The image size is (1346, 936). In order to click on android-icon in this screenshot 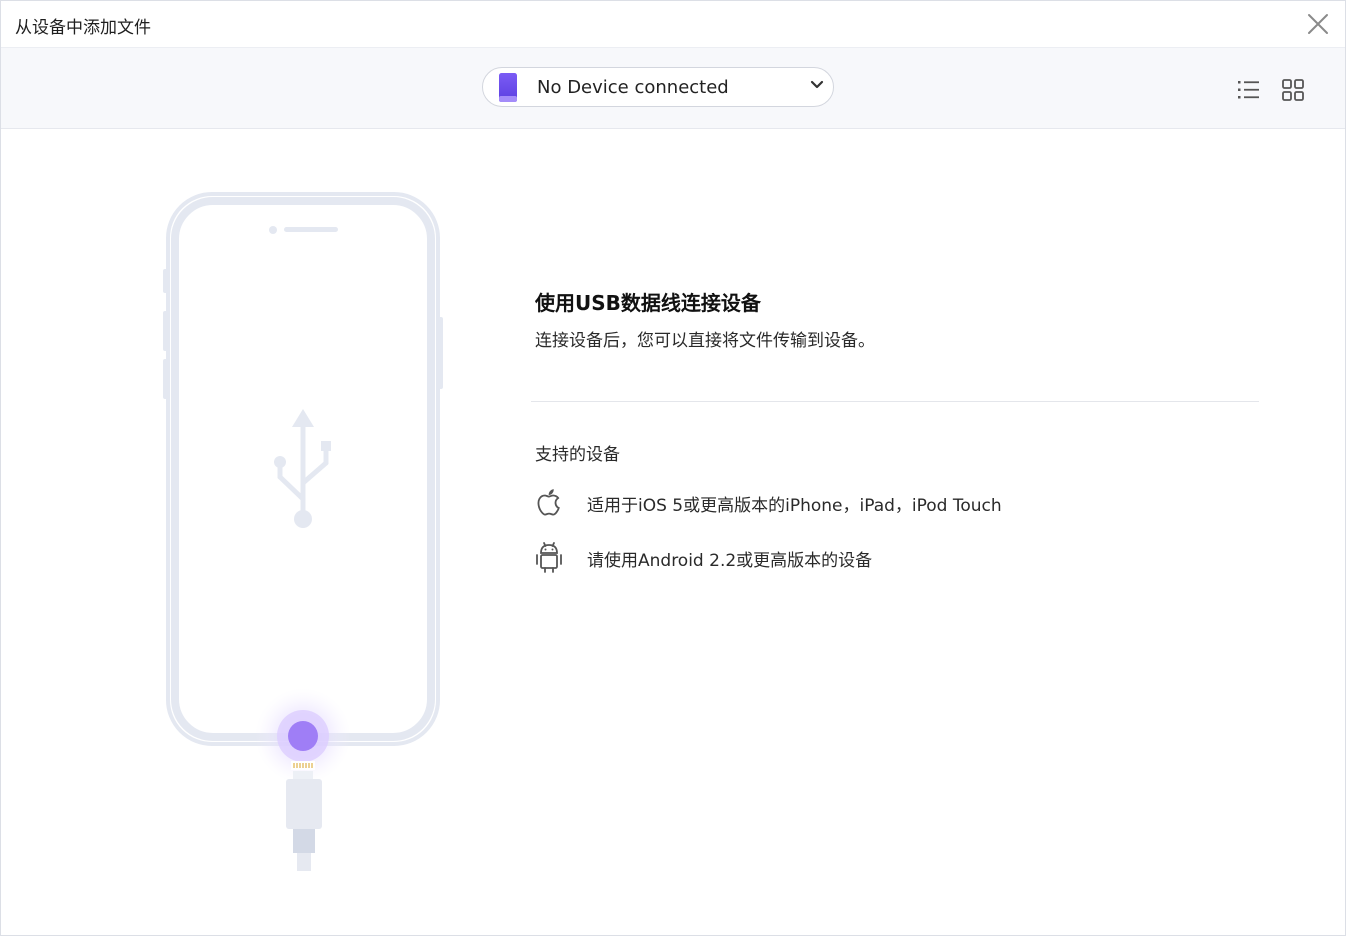, I will do `click(549, 557)`.